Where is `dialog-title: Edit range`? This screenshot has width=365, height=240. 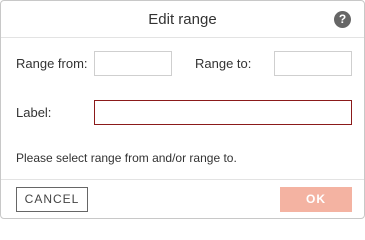 dialog-title: Edit range is located at coordinates (182, 19).